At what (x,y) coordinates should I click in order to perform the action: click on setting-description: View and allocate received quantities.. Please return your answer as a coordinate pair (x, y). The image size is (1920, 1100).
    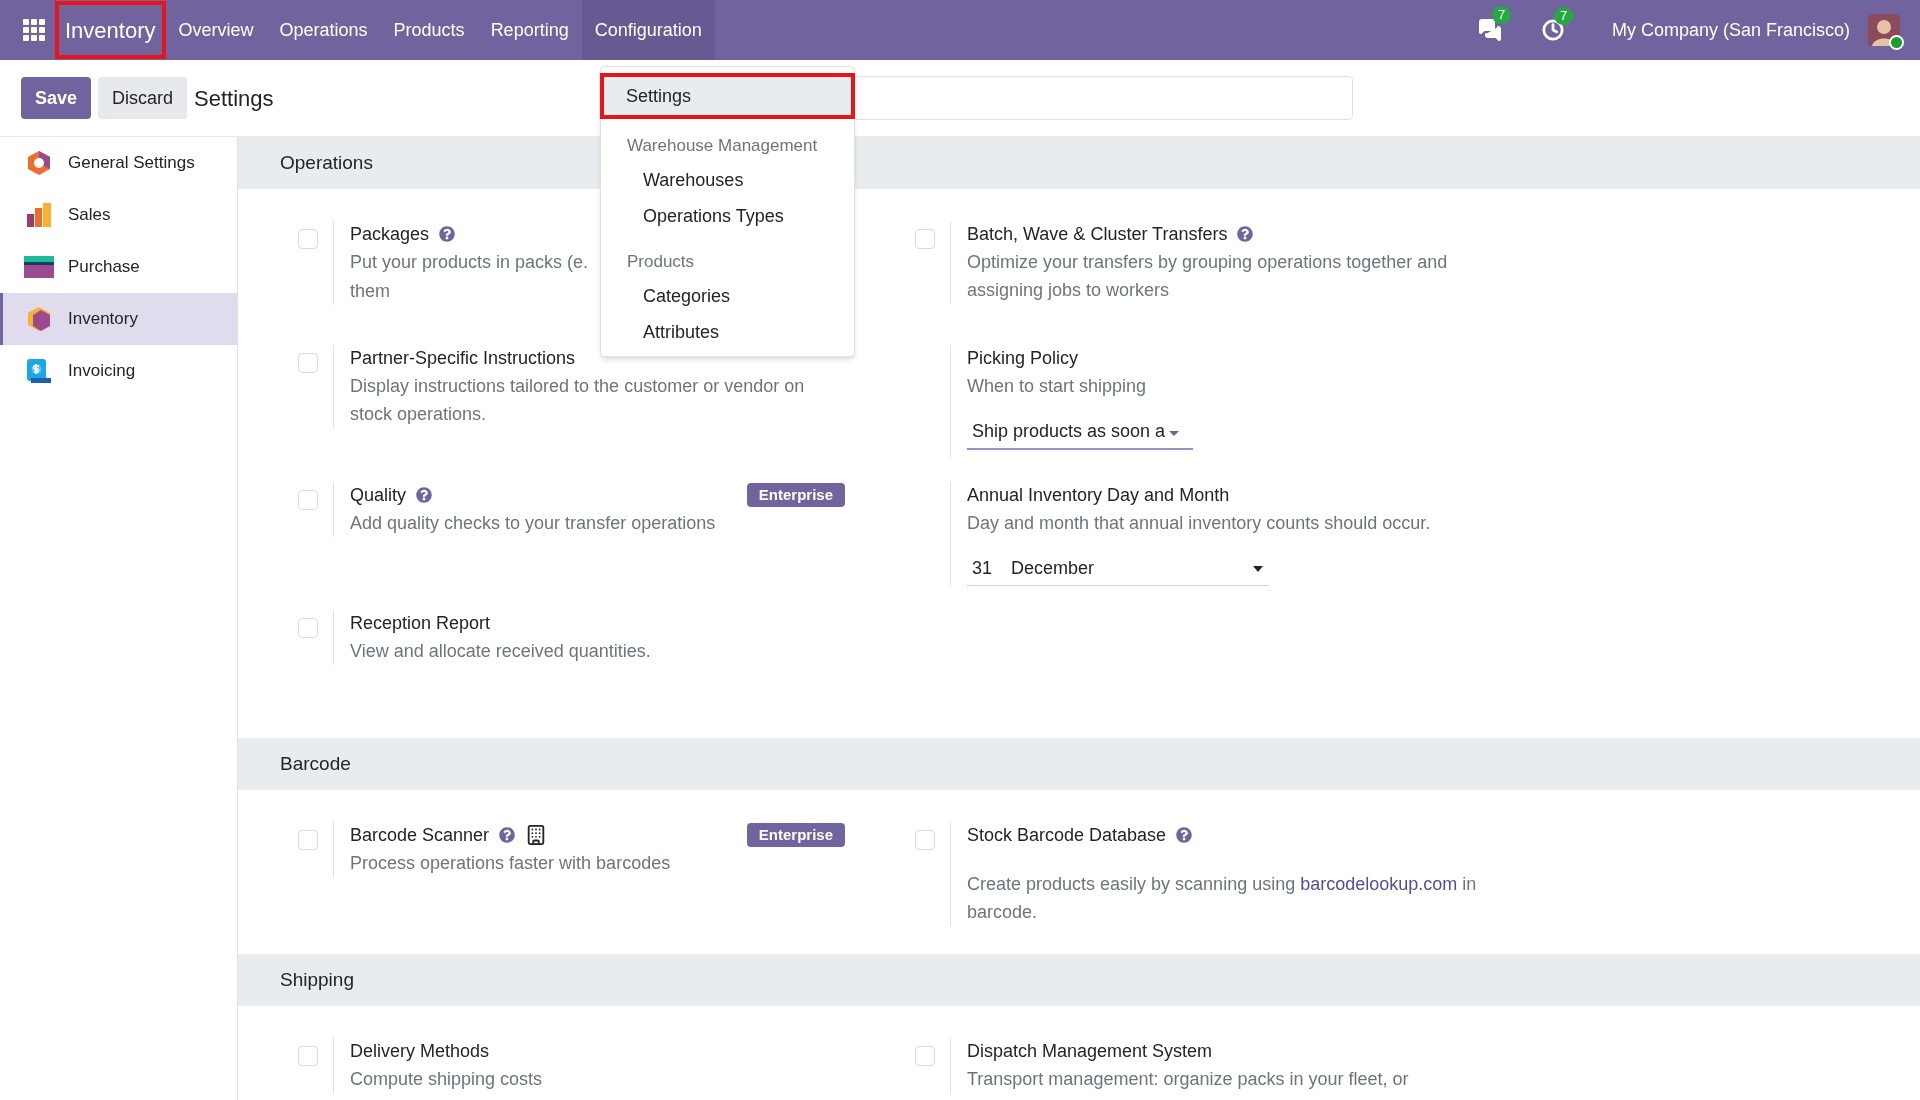
    Looking at the image, I should click on (500, 651).